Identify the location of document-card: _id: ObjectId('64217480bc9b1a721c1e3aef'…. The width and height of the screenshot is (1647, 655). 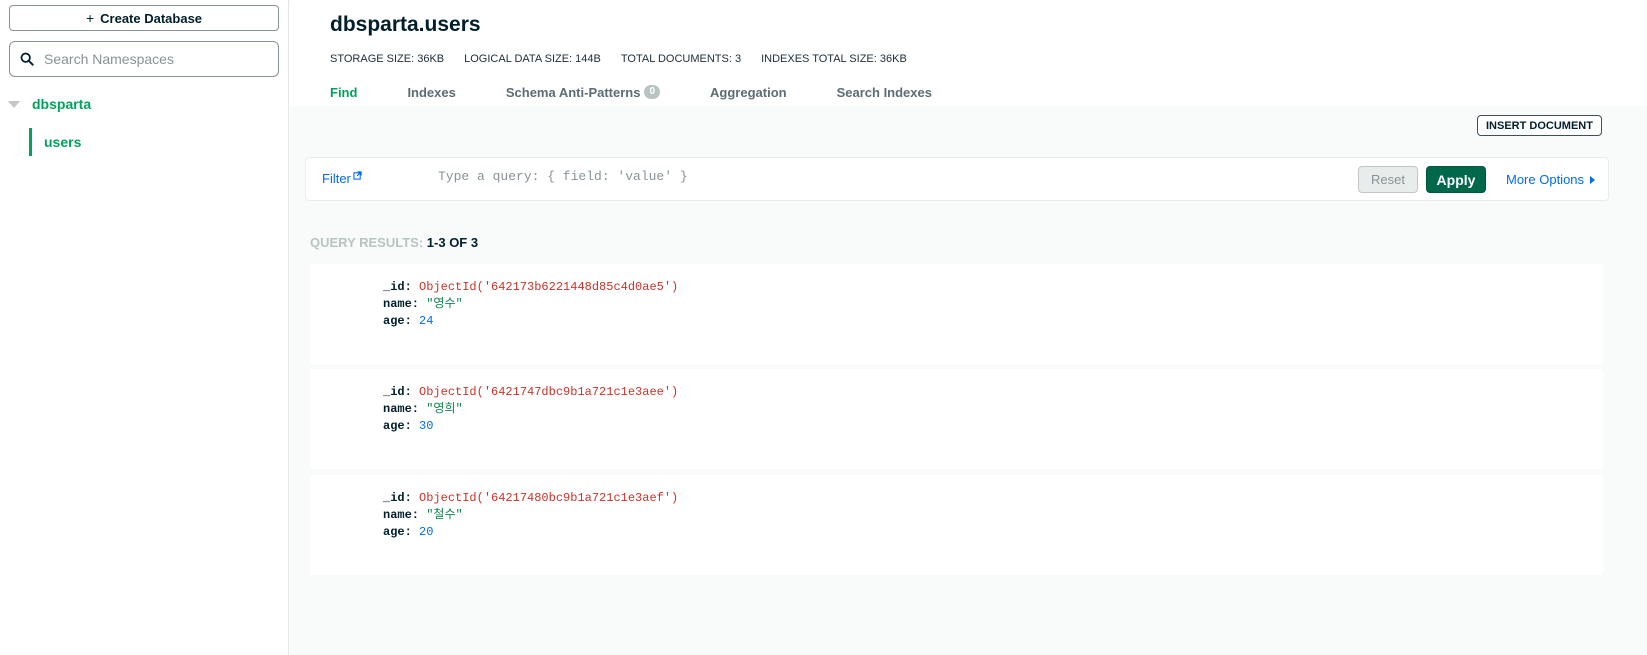
(956, 525).